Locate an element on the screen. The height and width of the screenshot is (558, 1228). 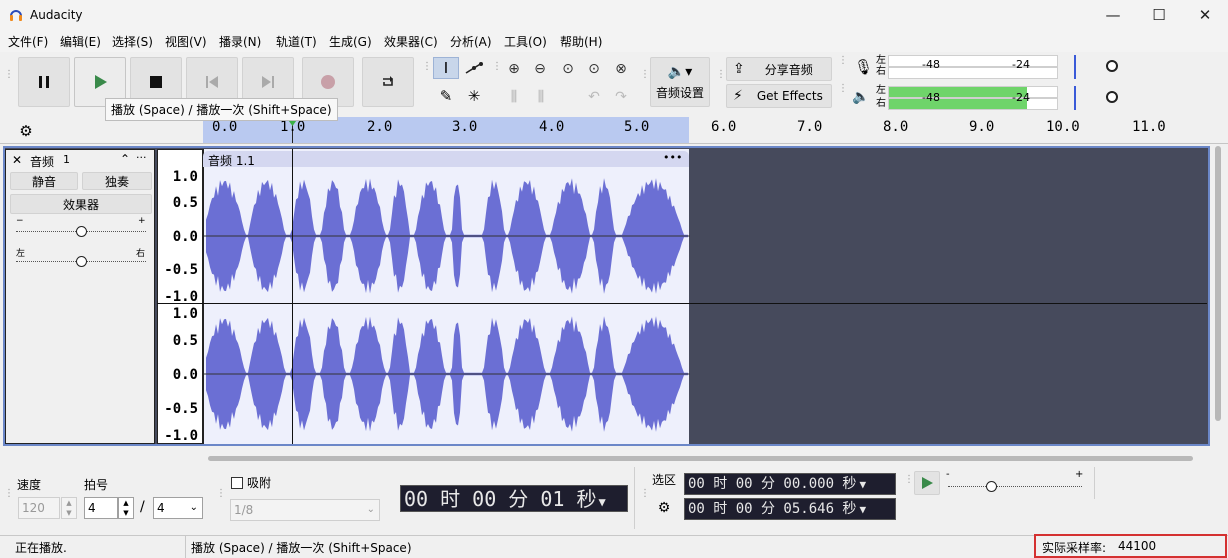
selection-settings-icon: ⚙ is located at coordinates (664, 508).